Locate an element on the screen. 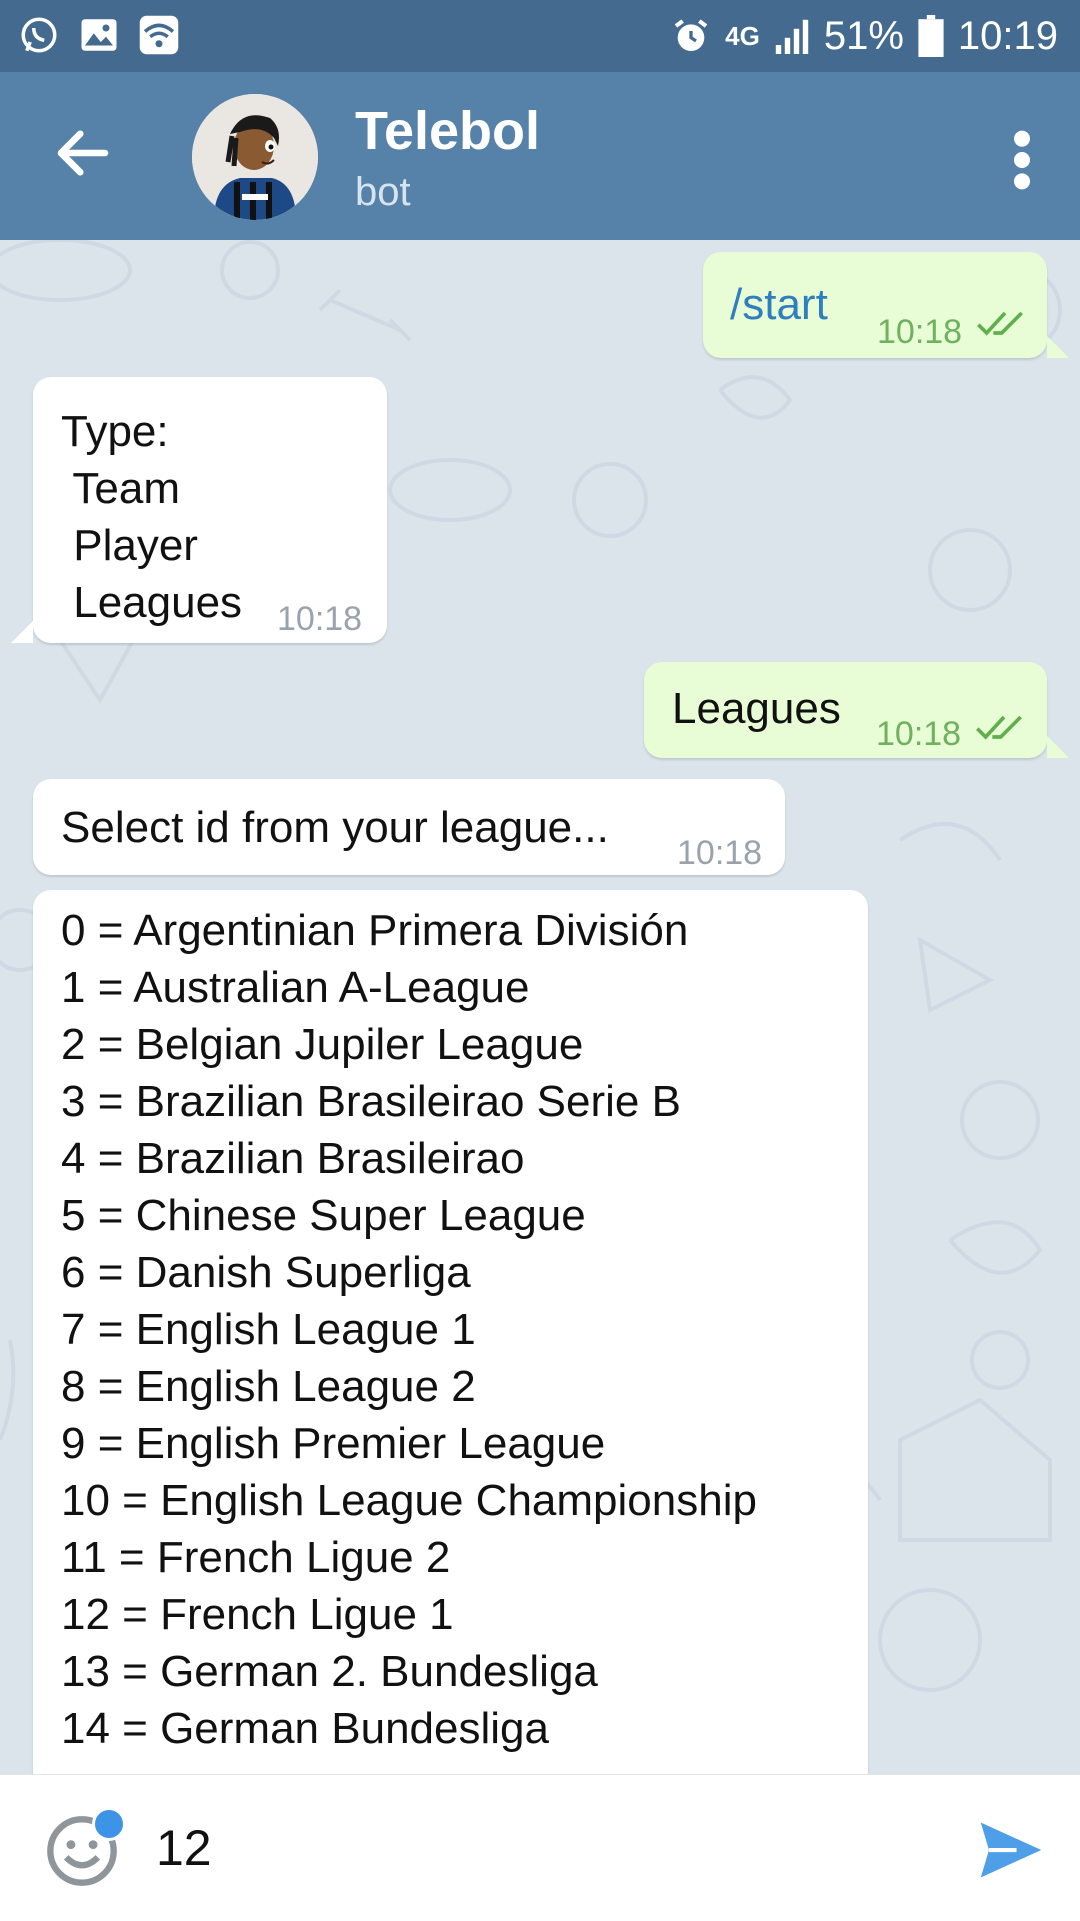 The width and height of the screenshot is (1080, 1921). signal-icon is located at coordinates (792, 36).